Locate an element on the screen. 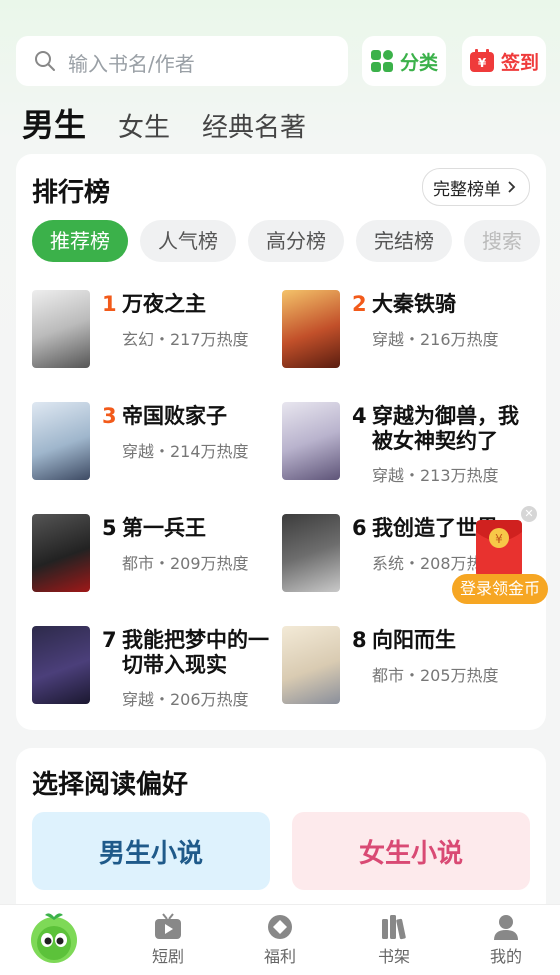 This screenshot has height=975, width=560. female-novel-button: 女生小说 is located at coordinates (411, 851).